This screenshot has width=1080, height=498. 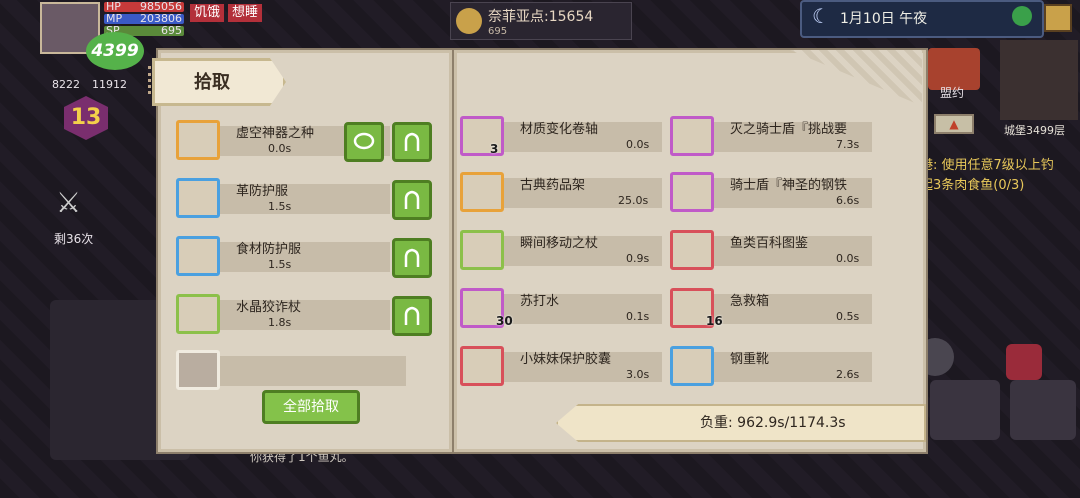 What do you see at coordinates (482, 250) in the screenshot?
I see `teleport-staff-icon` at bounding box center [482, 250].